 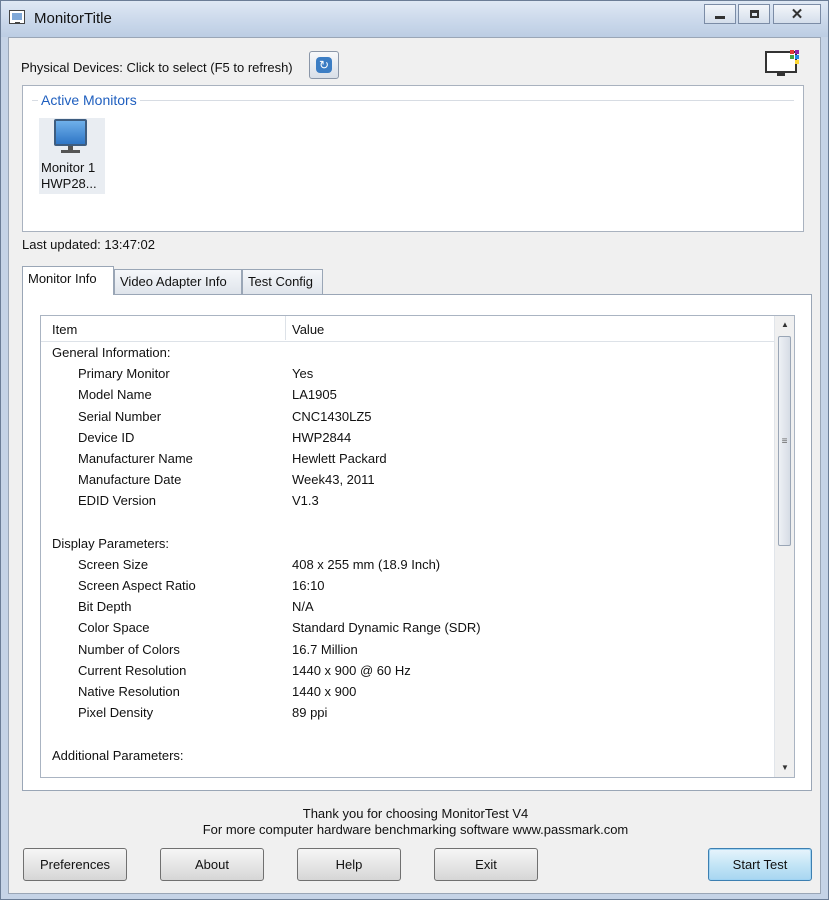 I want to click on table-group-header: Additional Parameters:, so click(x=407, y=755).